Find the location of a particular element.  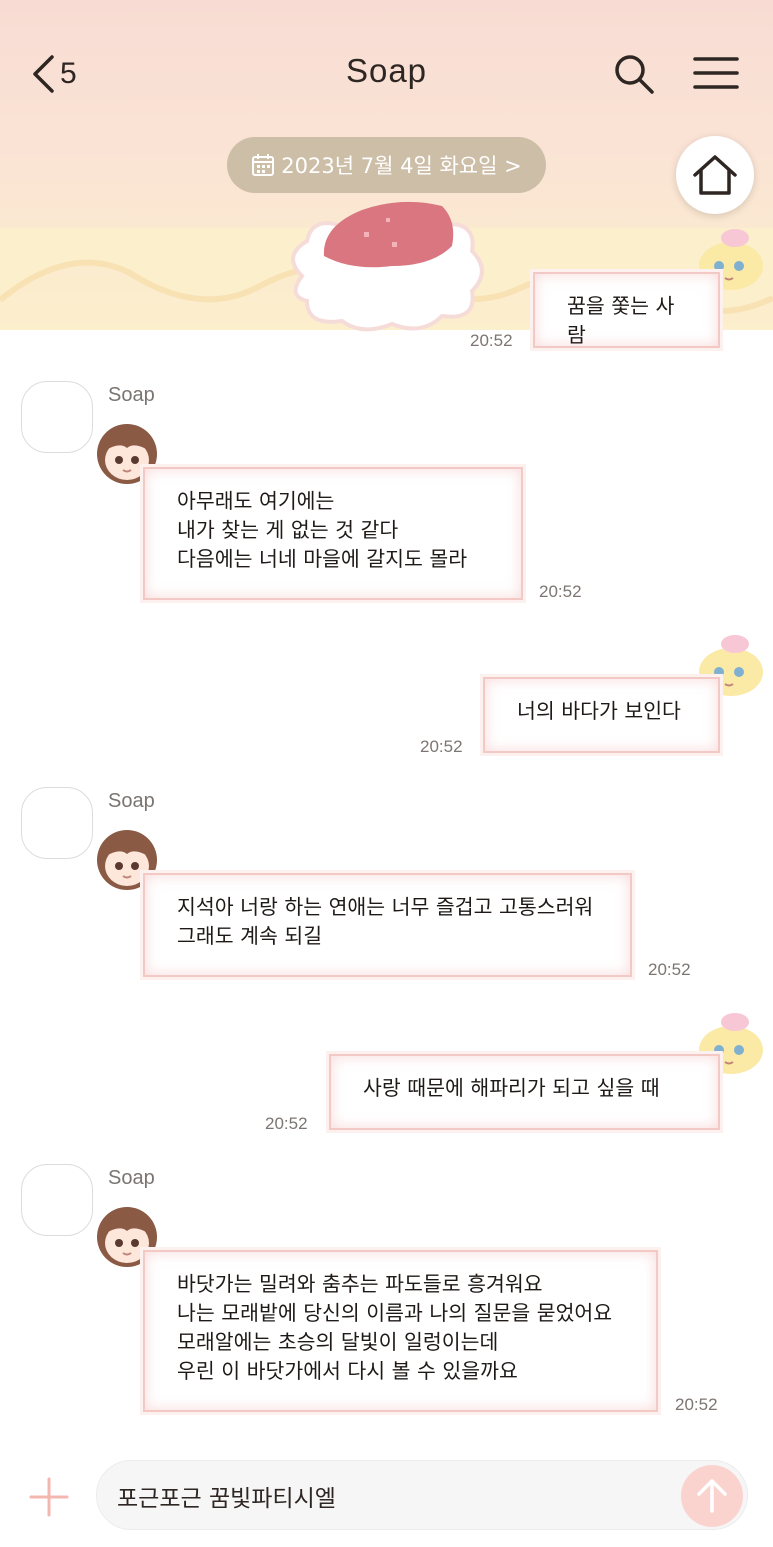

chat-title: Soap is located at coordinates (386, 70).